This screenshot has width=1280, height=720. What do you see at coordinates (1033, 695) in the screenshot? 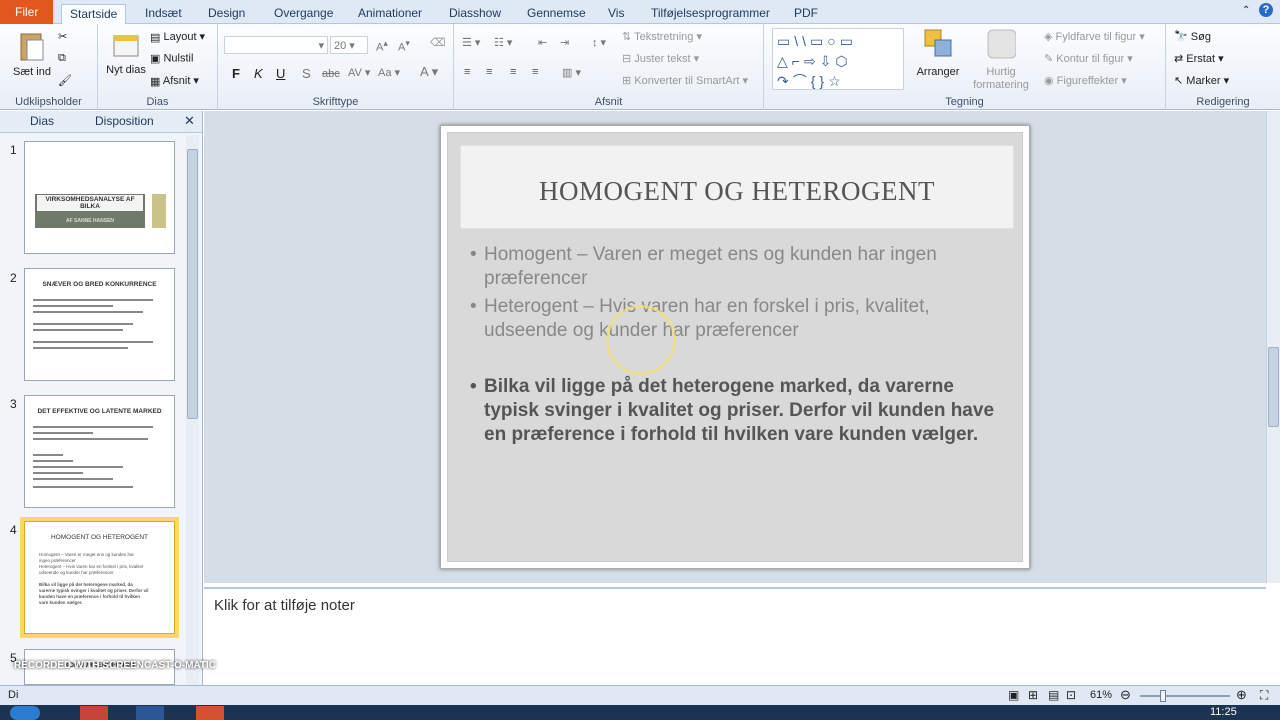
I see `sorter-view-icon: ⊞` at bounding box center [1033, 695].